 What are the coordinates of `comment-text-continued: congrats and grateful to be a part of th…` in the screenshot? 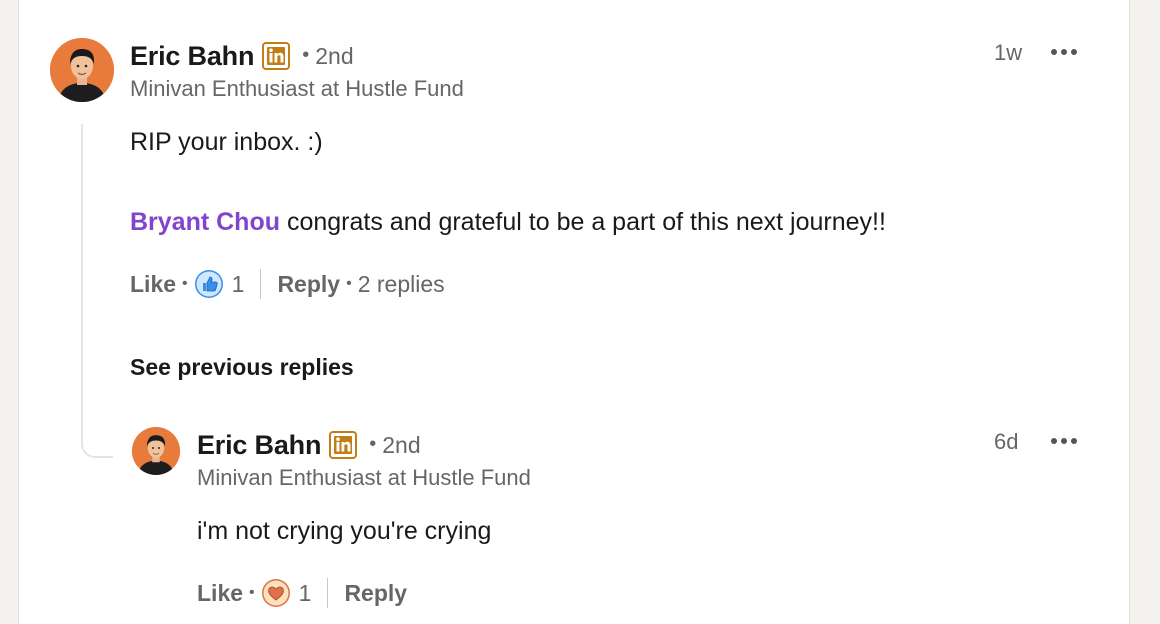 It's located at (586, 222).